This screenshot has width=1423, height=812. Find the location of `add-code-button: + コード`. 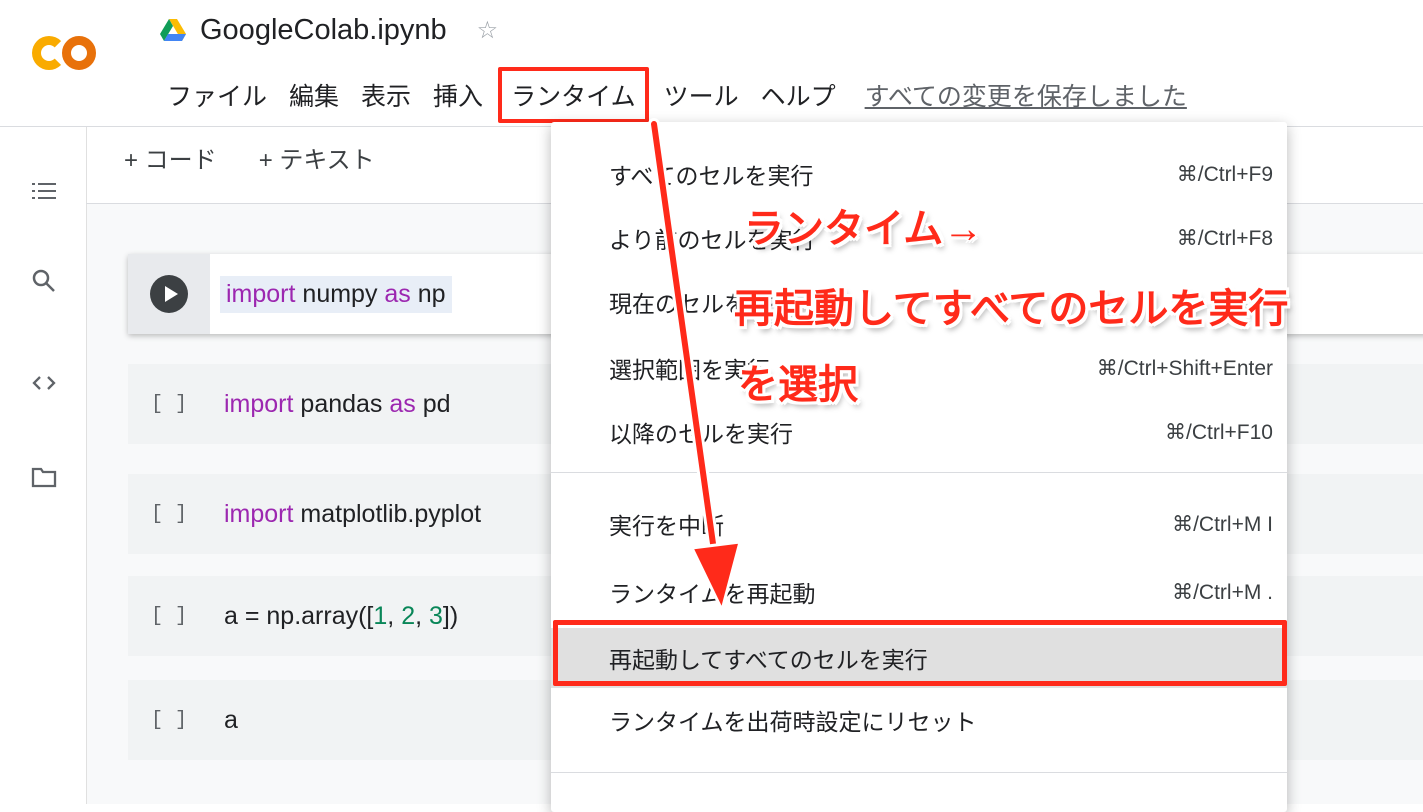

add-code-button: + コード is located at coordinates (170, 157).